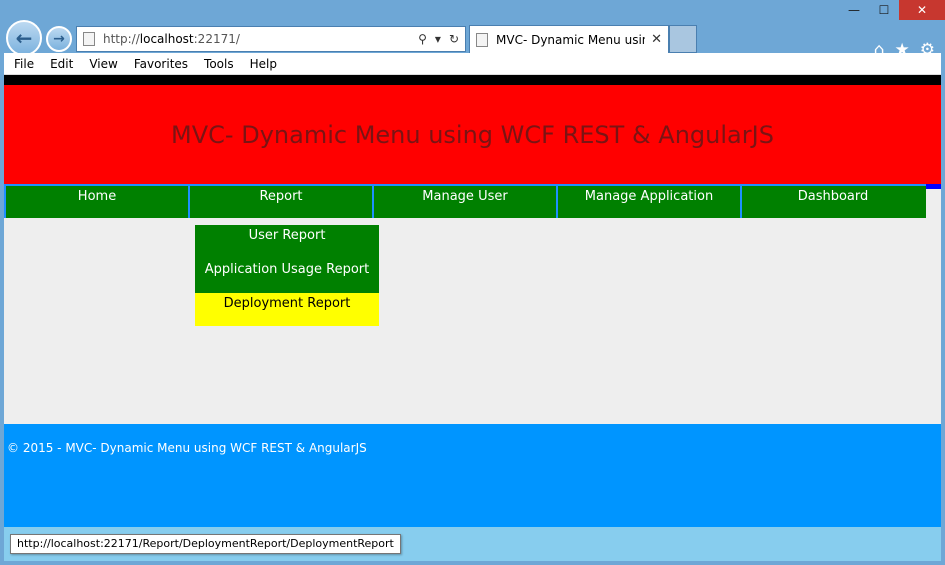 Image resolution: width=945 pixels, height=565 pixels. I want to click on page-icon, so click(89, 39).